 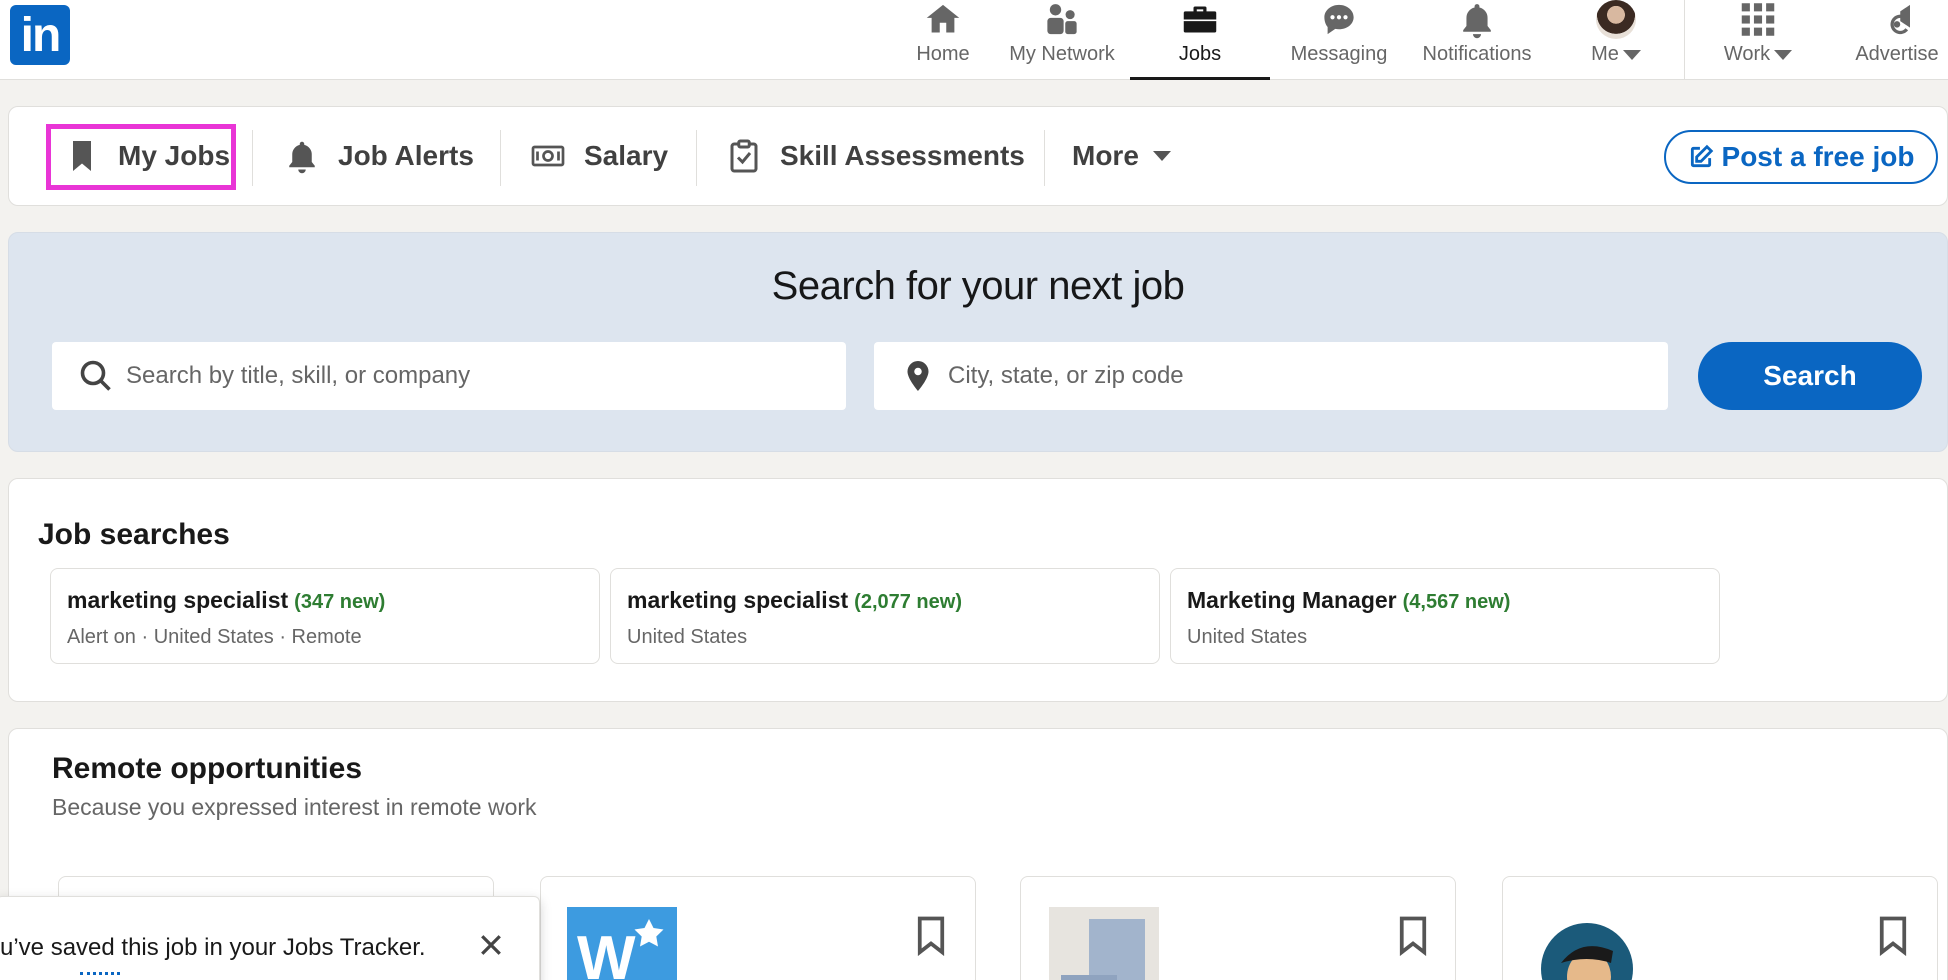 I want to click on network-icon, so click(x=1062, y=19).